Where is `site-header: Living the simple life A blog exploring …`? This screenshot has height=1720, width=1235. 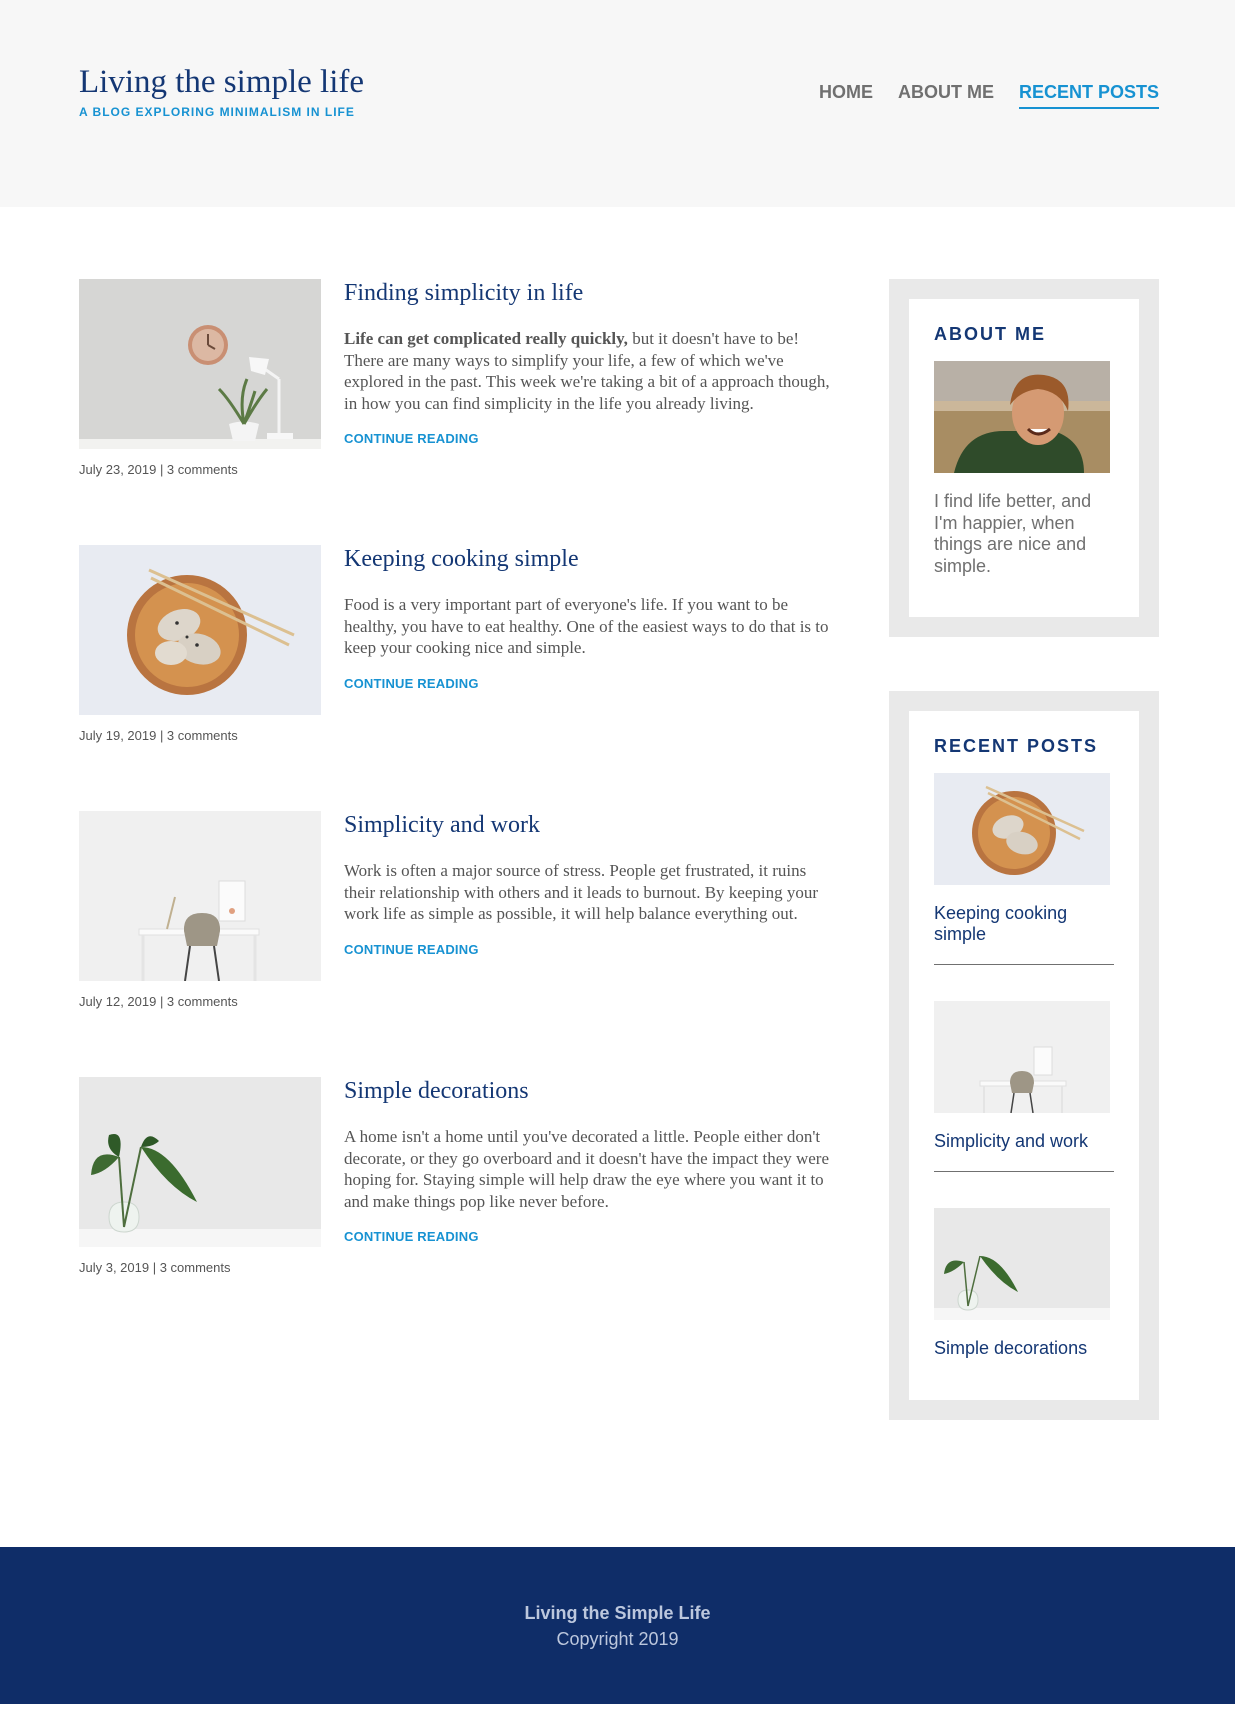 site-header: Living the simple life A blog exploring … is located at coordinates (617, 103).